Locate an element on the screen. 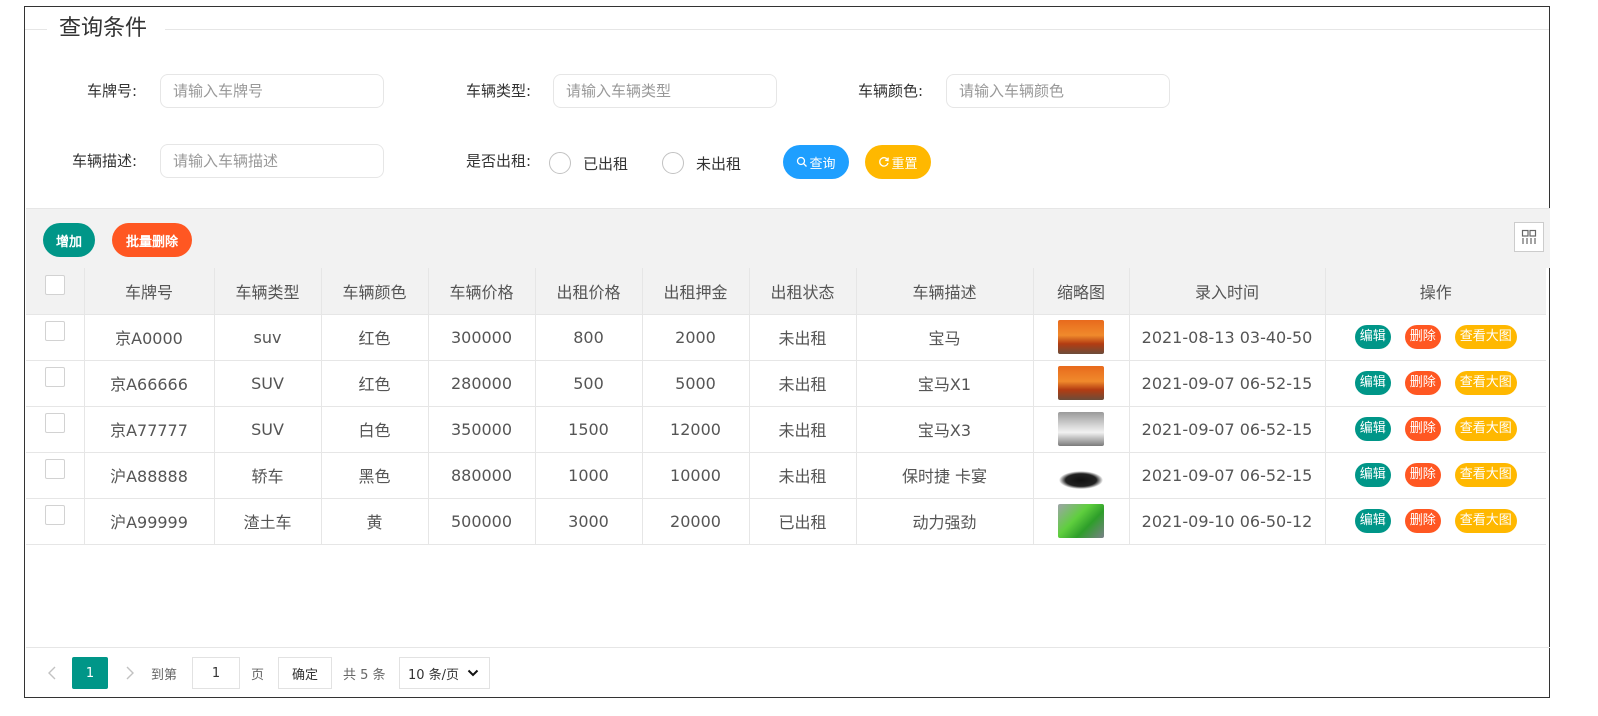 The image size is (1598, 716). page-1-button: 1 is located at coordinates (90, 673).